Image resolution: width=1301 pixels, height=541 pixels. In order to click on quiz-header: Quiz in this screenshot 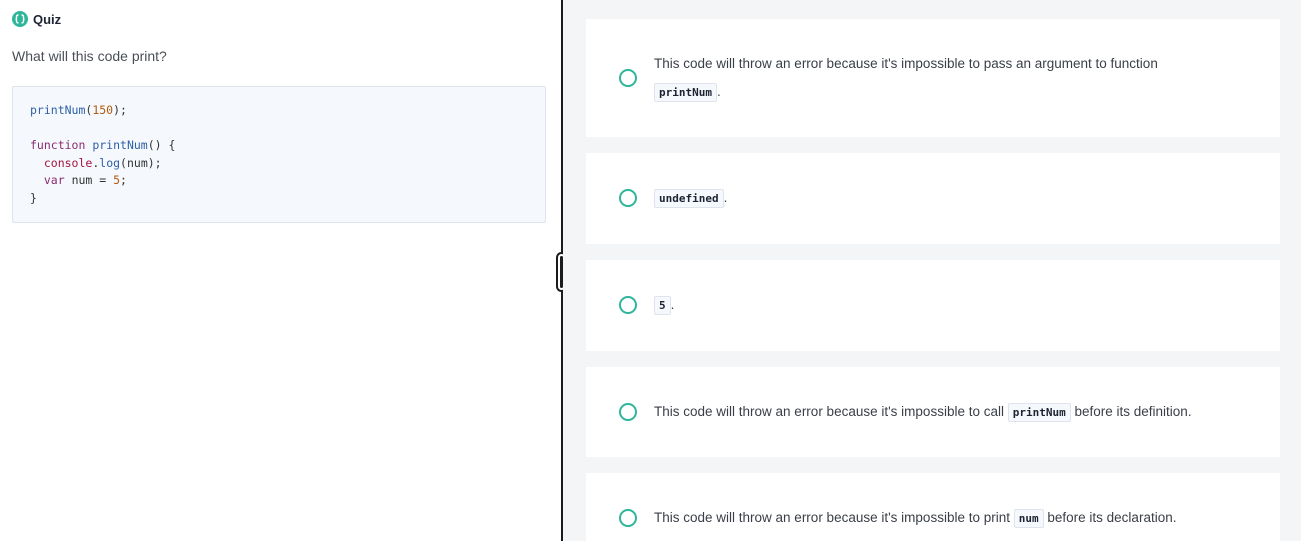, I will do `click(36, 19)`.